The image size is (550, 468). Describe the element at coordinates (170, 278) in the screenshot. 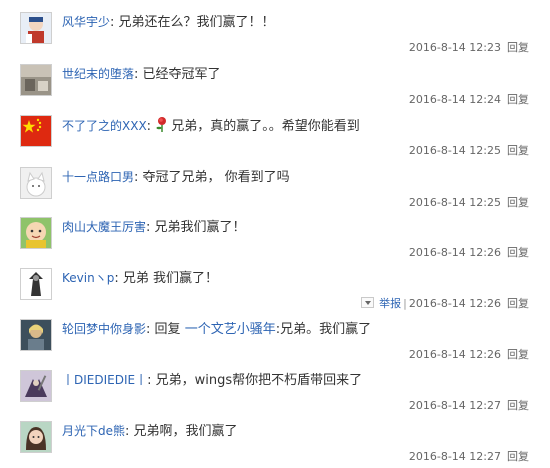

I see `comment-text: 兄弟 我们赢了！` at that location.